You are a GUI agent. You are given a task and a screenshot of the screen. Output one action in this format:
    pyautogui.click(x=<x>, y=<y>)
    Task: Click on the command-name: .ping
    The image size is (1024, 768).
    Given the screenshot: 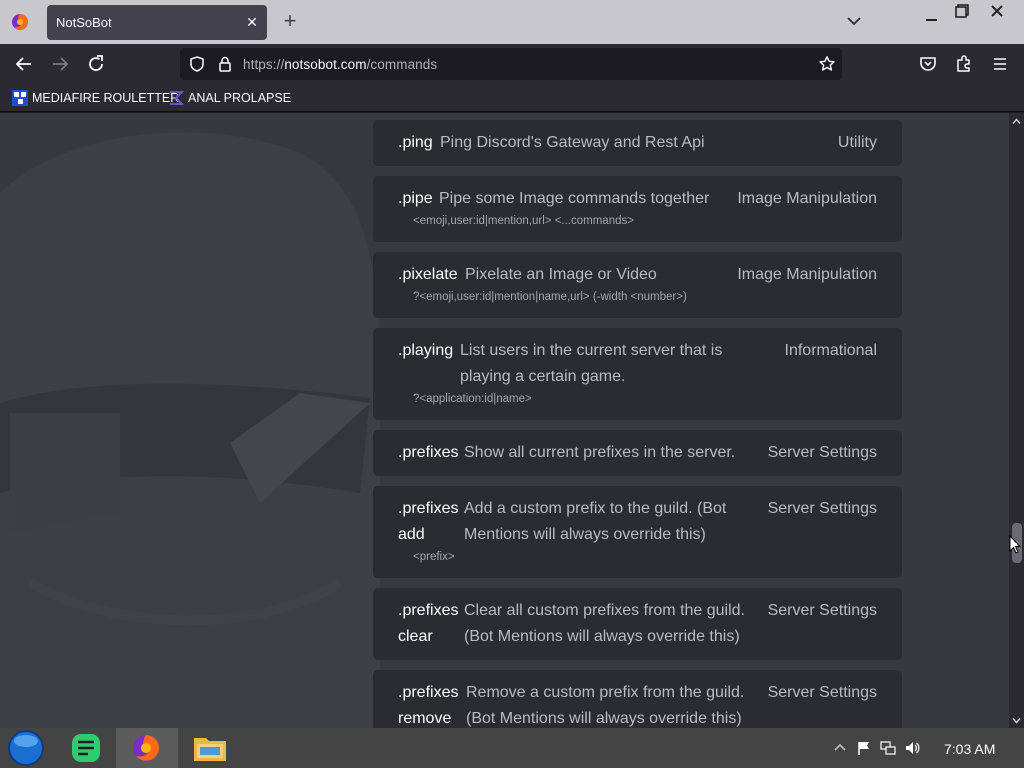 What is the action you would take?
    pyautogui.click(x=415, y=142)
    